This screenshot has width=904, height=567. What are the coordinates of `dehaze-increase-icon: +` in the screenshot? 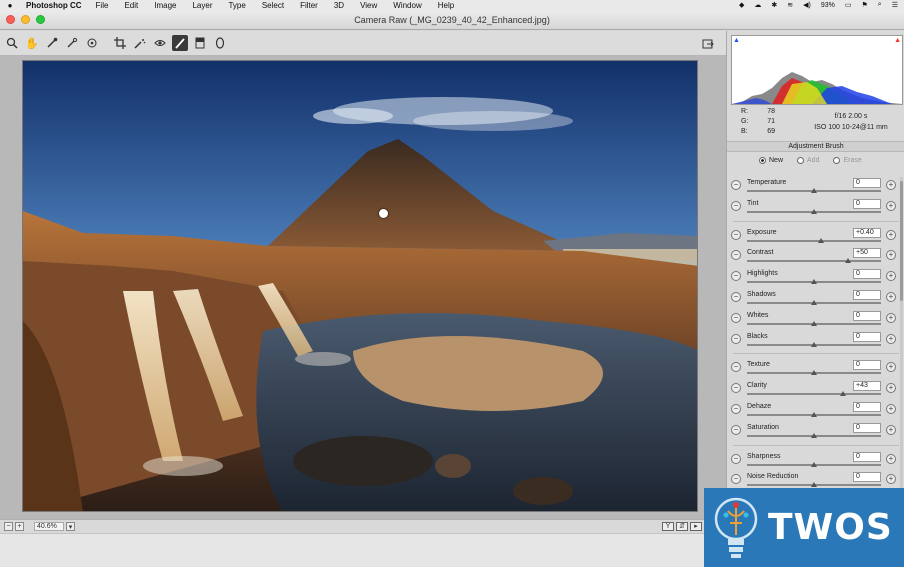 It's located at (891, 408).